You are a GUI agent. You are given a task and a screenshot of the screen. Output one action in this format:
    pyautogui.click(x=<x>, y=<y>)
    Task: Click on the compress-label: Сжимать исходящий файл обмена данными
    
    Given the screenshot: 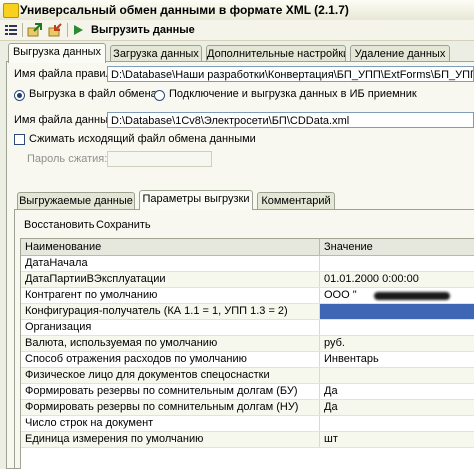 What is the action you would take?
    pyautogui.click(x=142, y=139)
    